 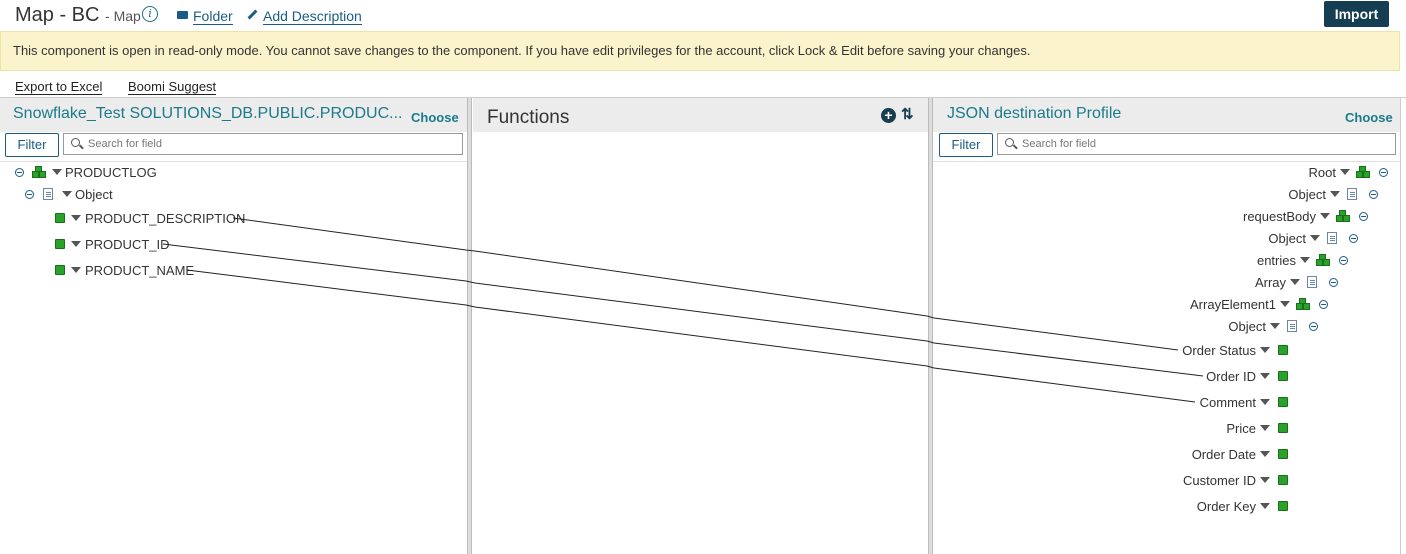 What do you see at coordinates (1228, 402) in the screenshot?
I see `dest-field-comment: Comment` at bounding box center [1228, 402].